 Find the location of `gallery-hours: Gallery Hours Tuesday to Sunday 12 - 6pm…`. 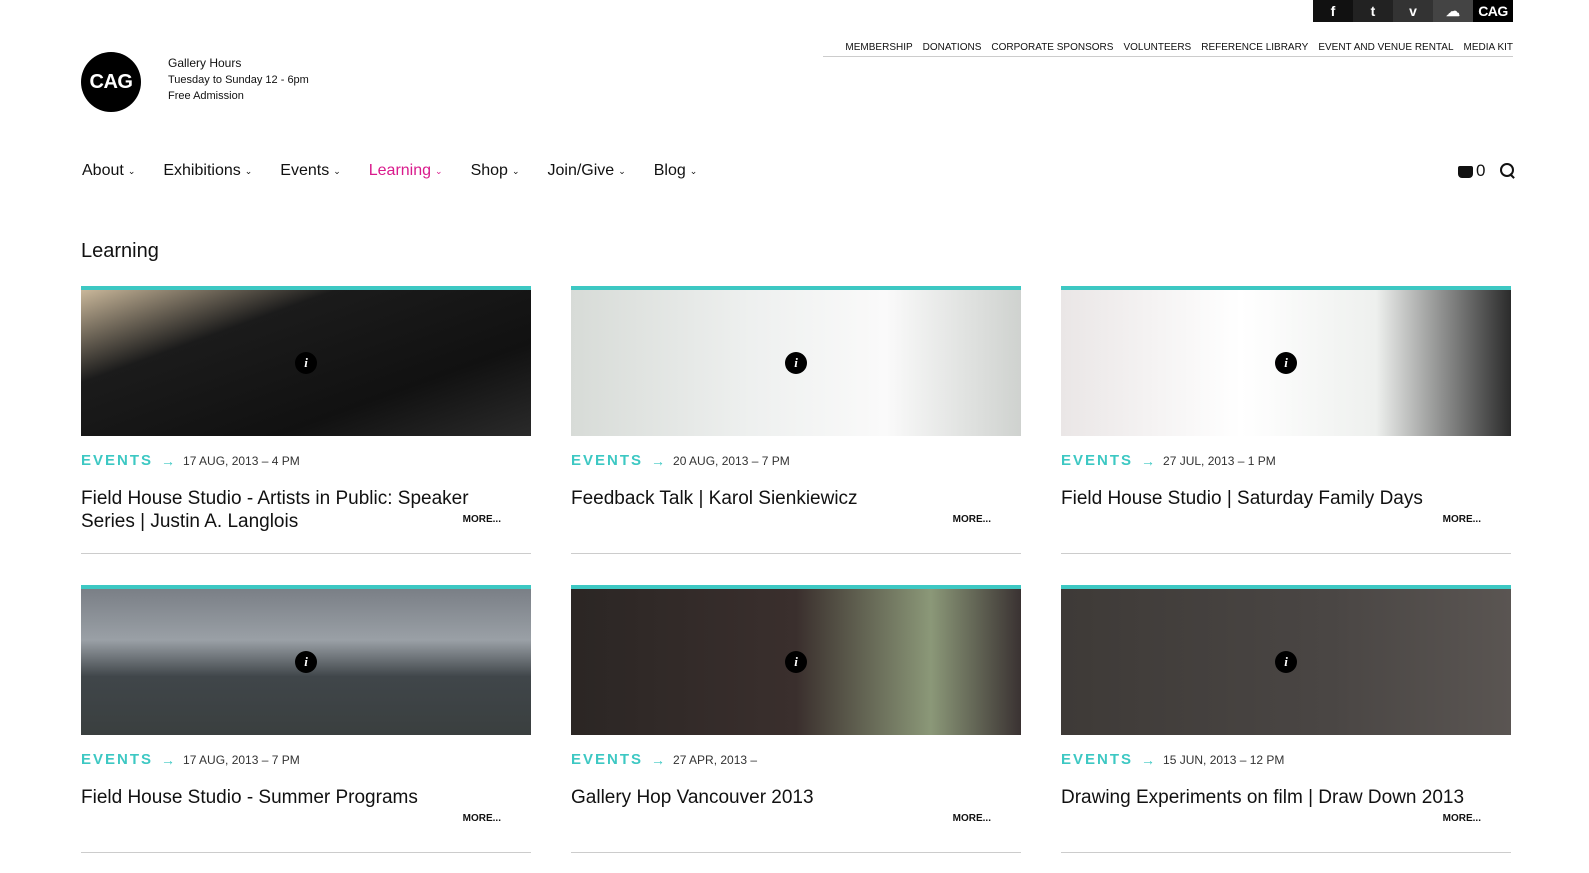

gallery-hours: Gallery Hours Tuesday to Sunday 12 - 6pm… is located at coordinates (238, 81).